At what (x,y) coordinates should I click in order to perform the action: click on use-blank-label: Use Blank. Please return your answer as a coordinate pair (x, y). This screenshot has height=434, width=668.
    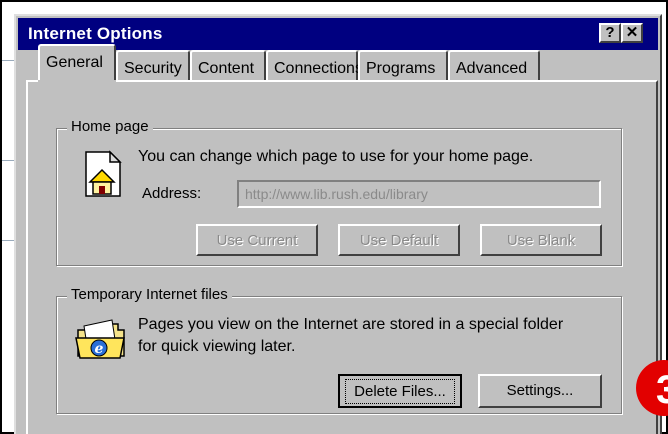
    Looking at the image, I should click on (541, 240).